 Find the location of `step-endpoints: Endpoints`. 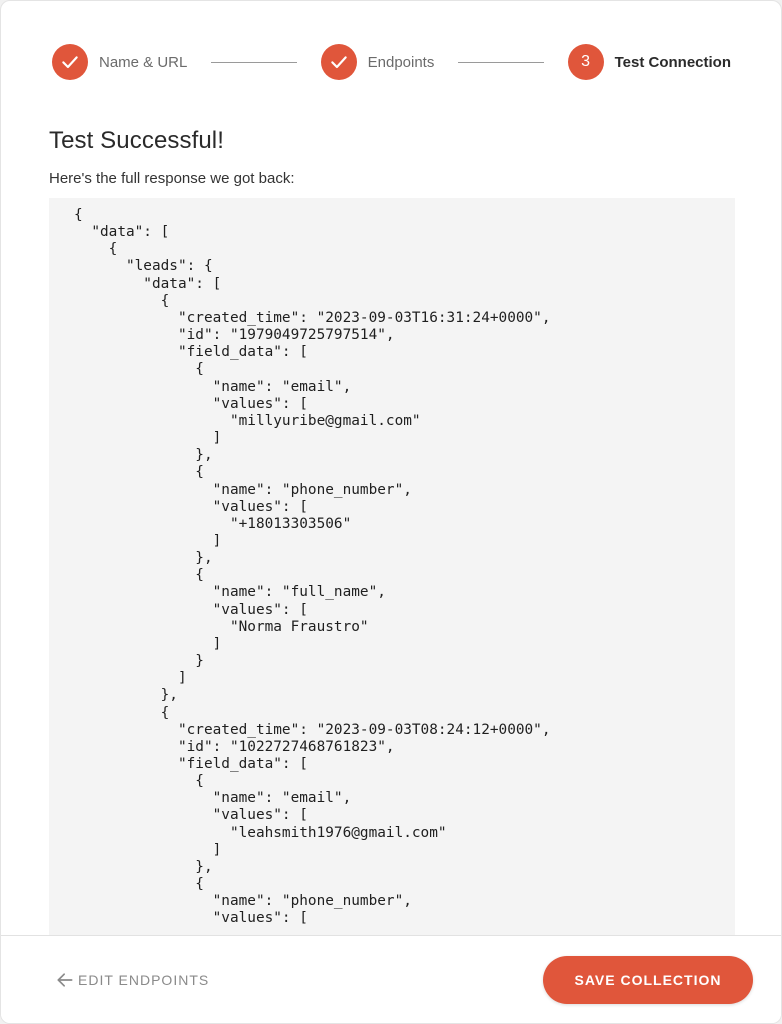

step-endpoints: Endpoints is located at coordinates (377, 62).